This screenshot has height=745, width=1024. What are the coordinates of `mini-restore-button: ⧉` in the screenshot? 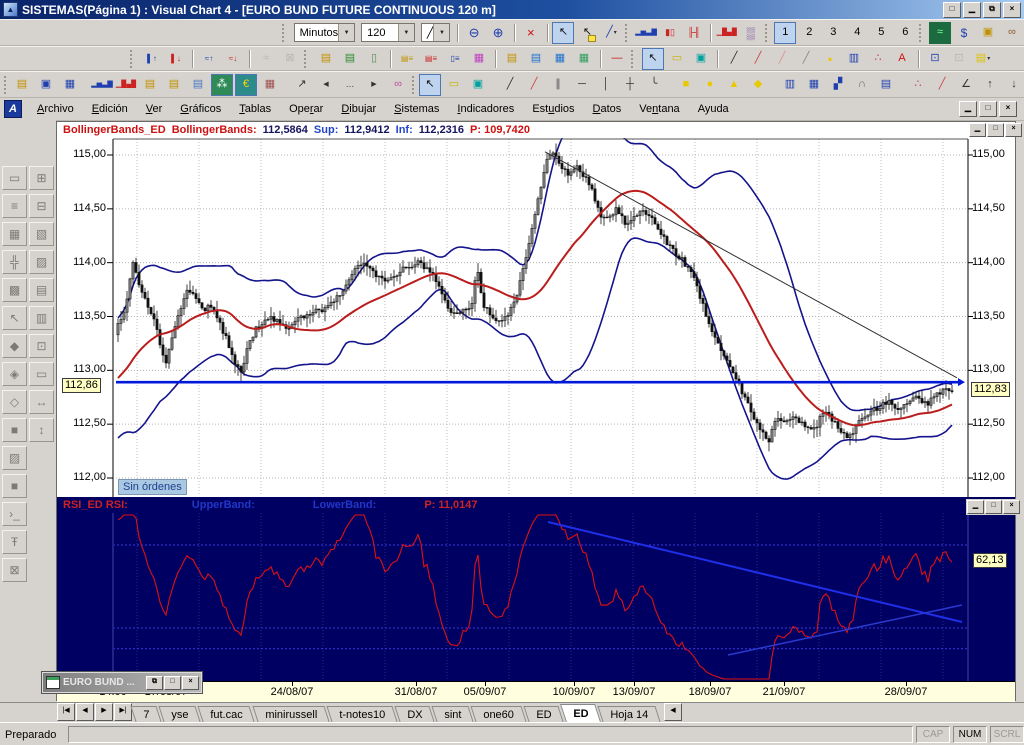 It's located at (154, 682).